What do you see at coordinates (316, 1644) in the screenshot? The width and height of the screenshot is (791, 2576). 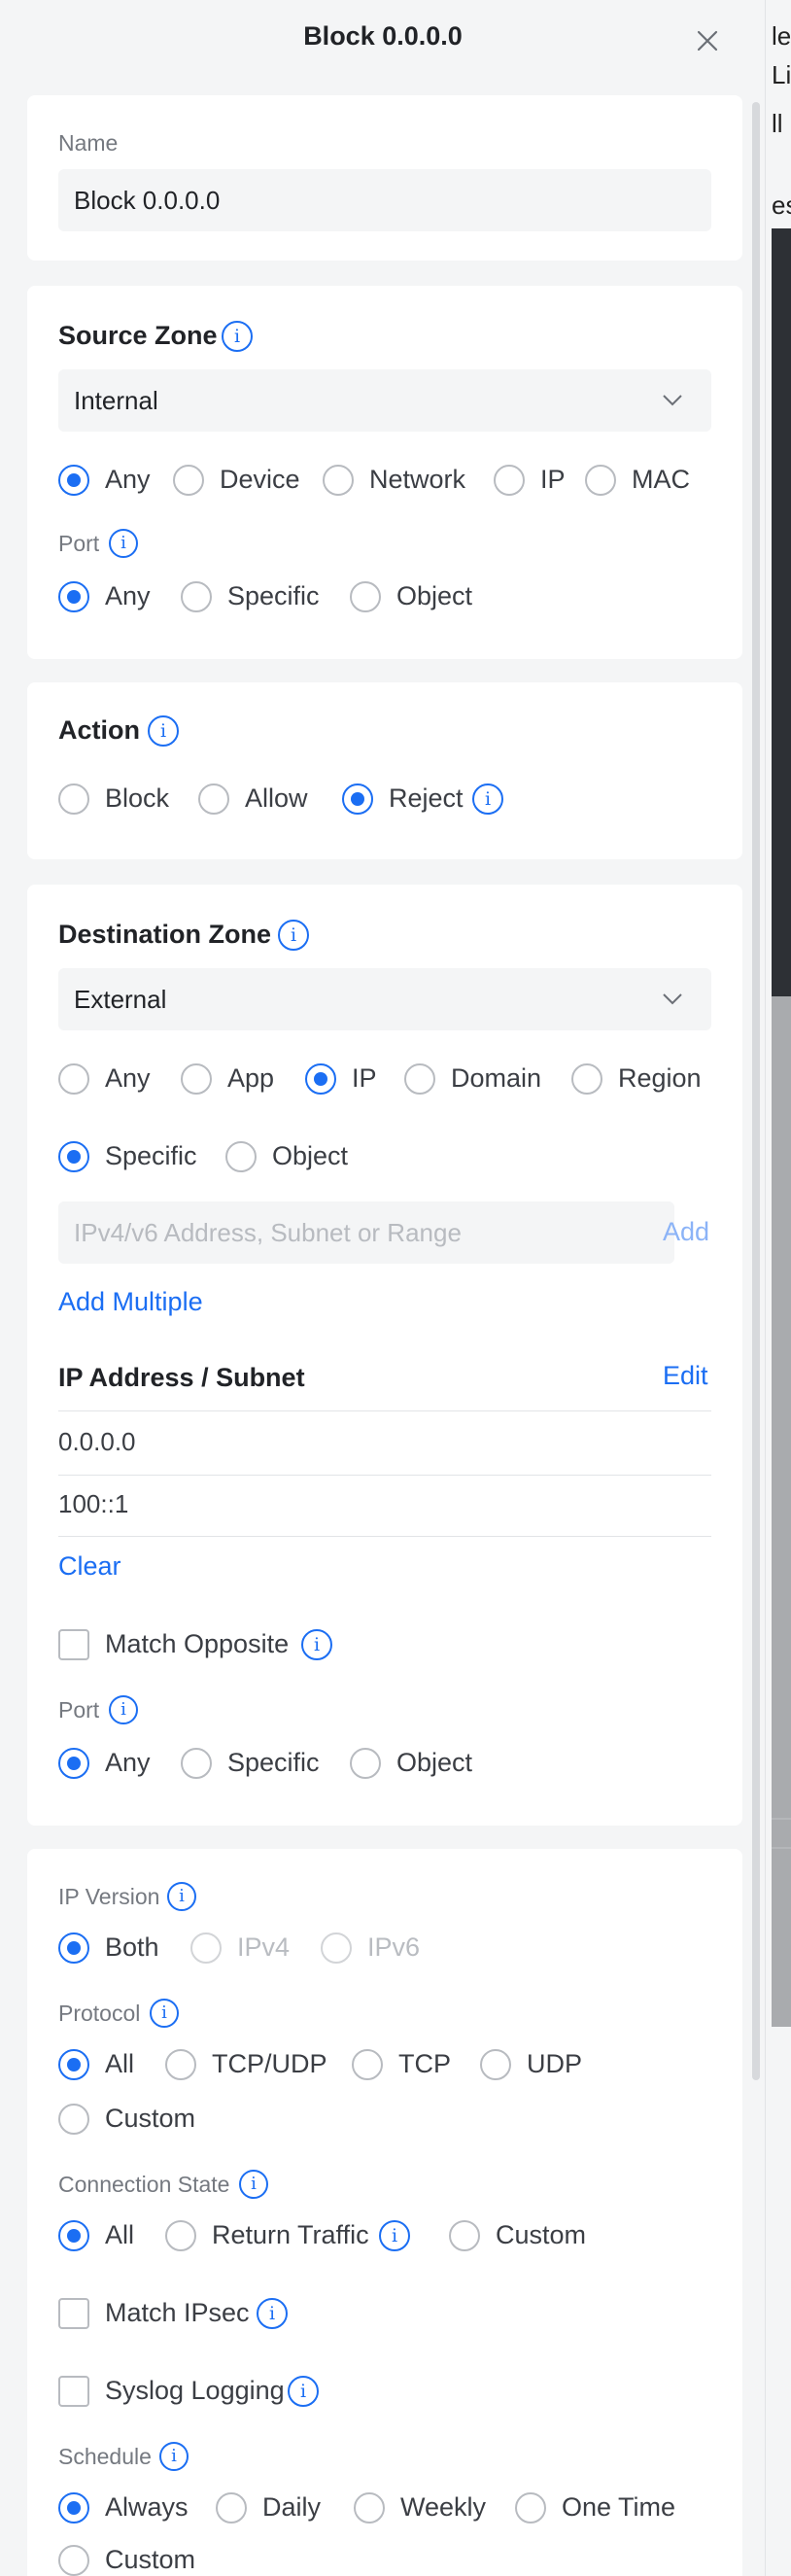 I see `match-opposite-info-icon: i` at bounding box center [316, 1644].